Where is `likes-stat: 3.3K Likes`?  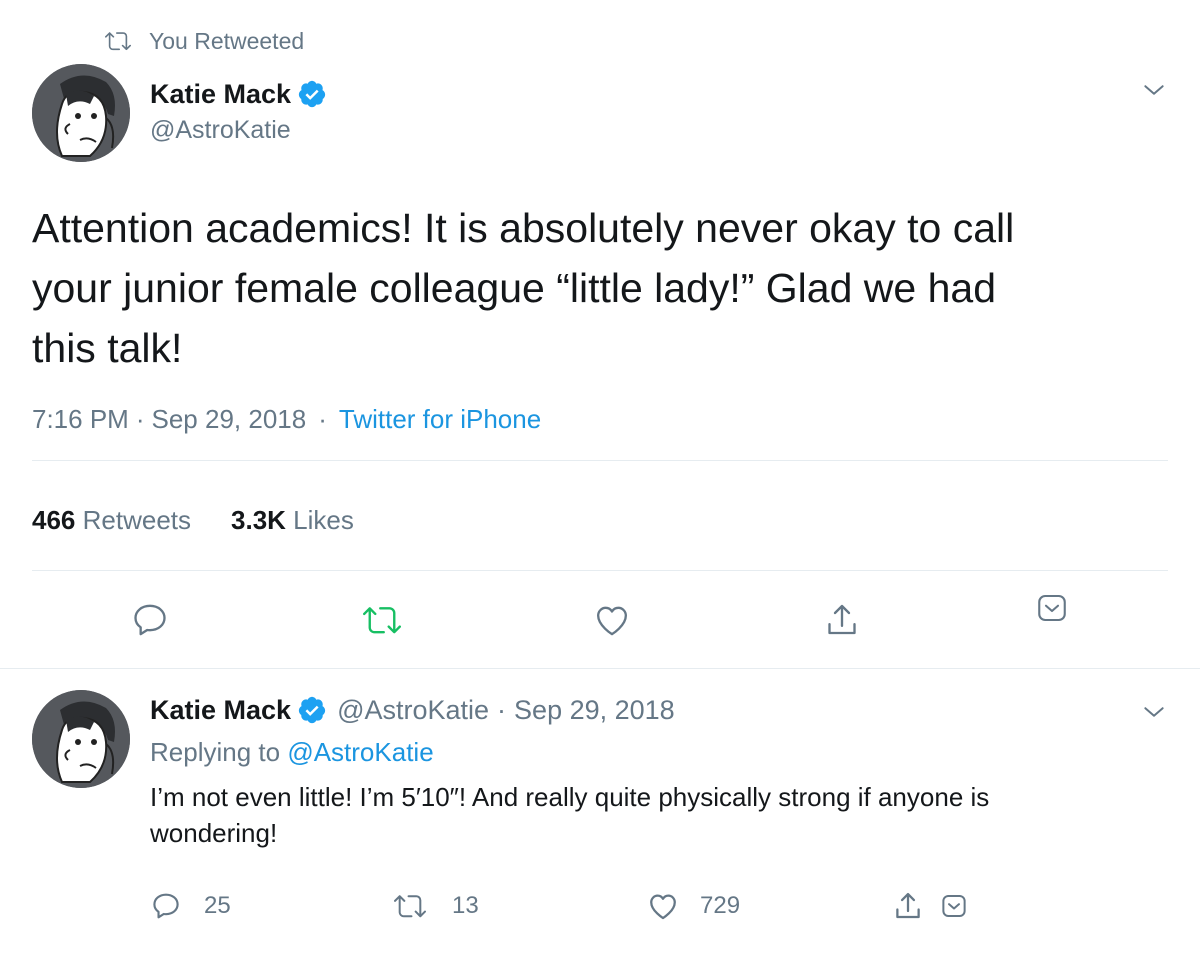 likes-stat: 3.3K Likes is located at coordinates (292, 520).